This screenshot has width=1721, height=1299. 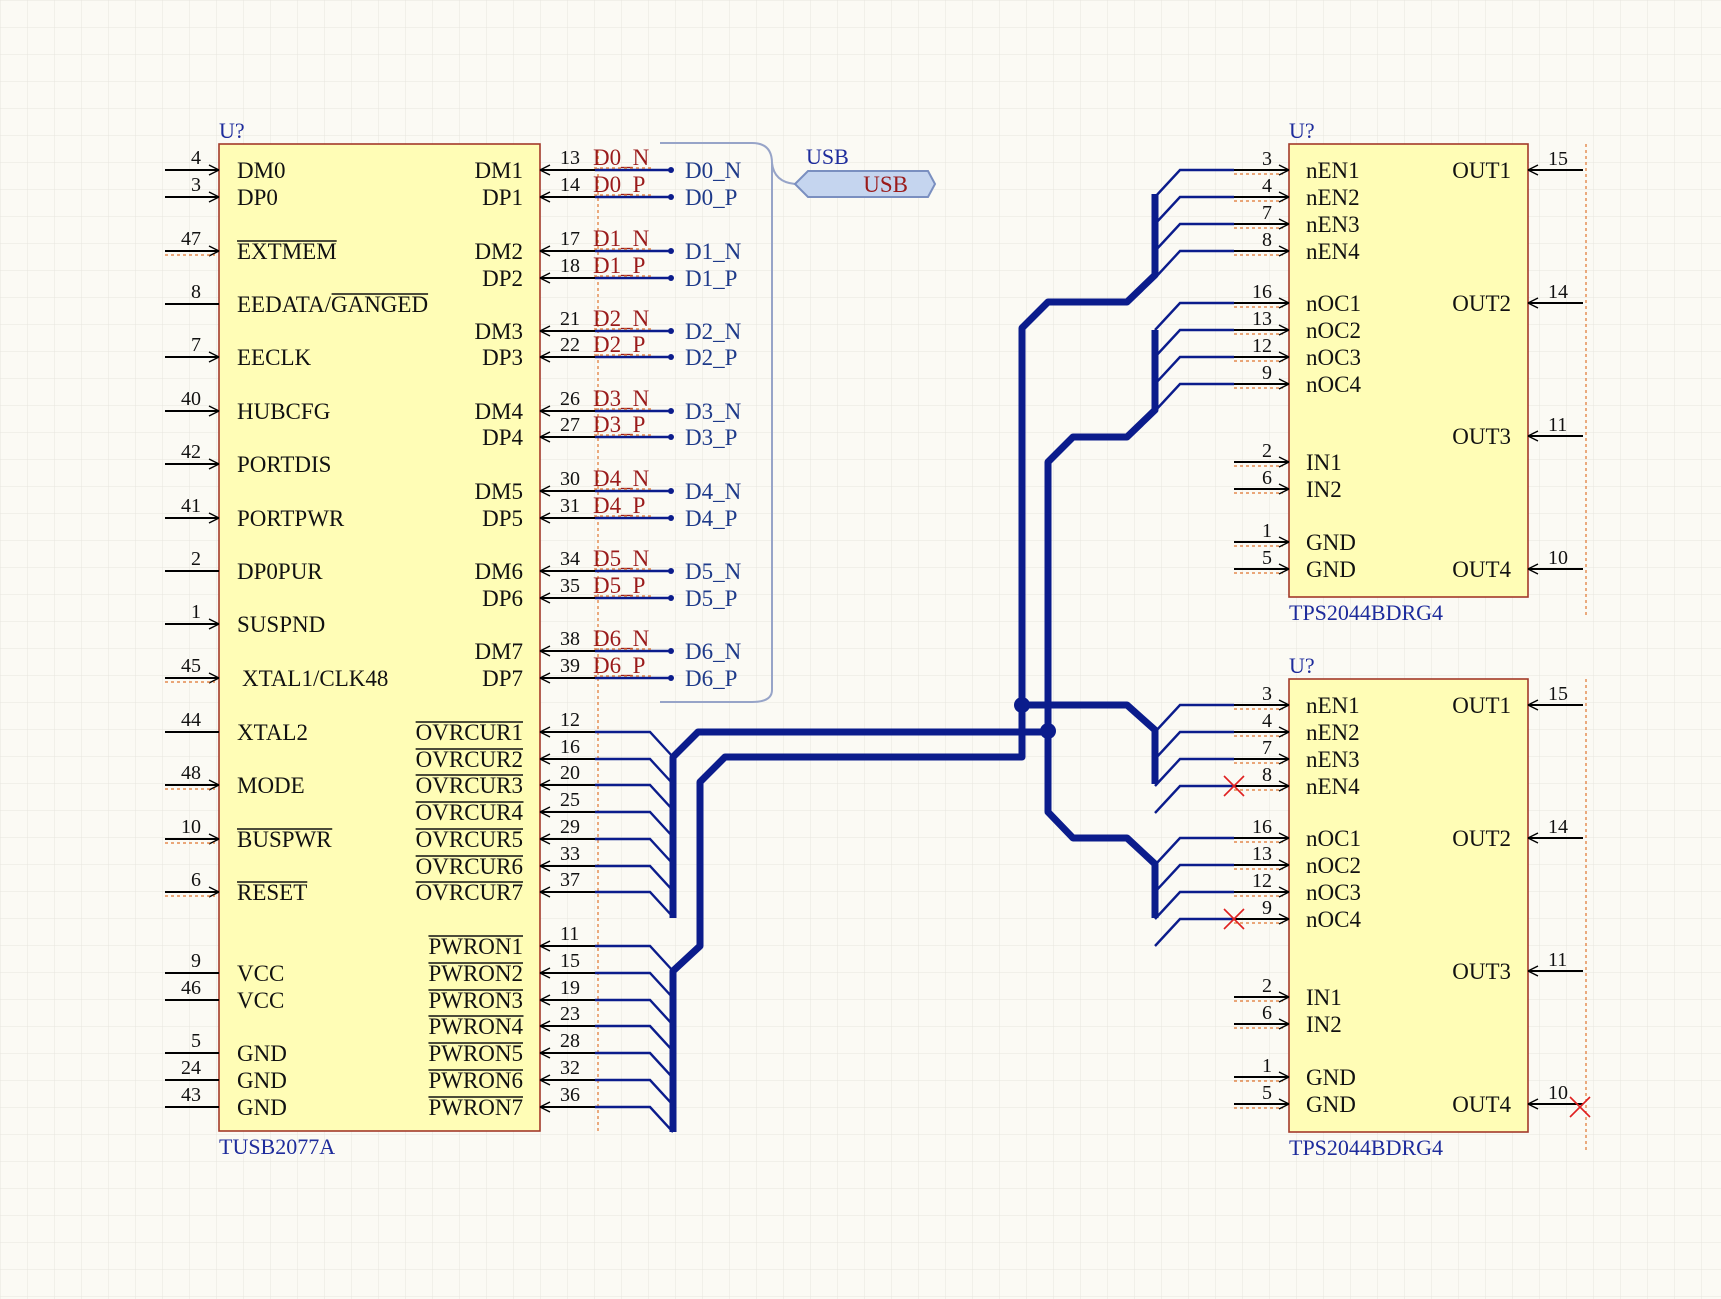 I want to click on pin-number: 9, so click(x=196, y=961).